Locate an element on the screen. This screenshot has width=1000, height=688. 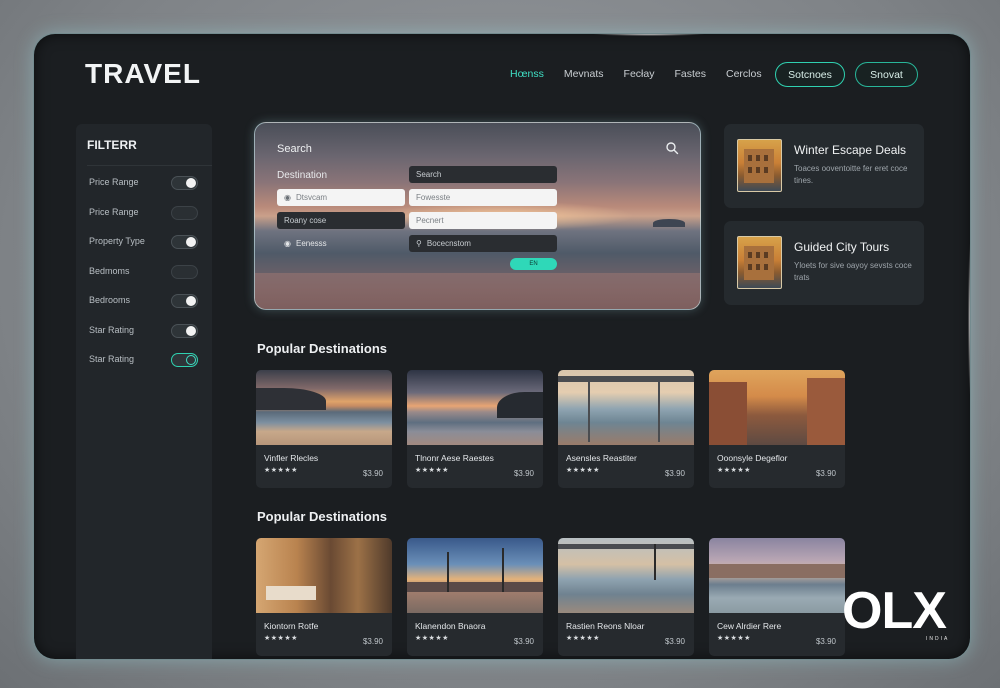
section-title: Popular Destinations is located at coordinates (322, 516).